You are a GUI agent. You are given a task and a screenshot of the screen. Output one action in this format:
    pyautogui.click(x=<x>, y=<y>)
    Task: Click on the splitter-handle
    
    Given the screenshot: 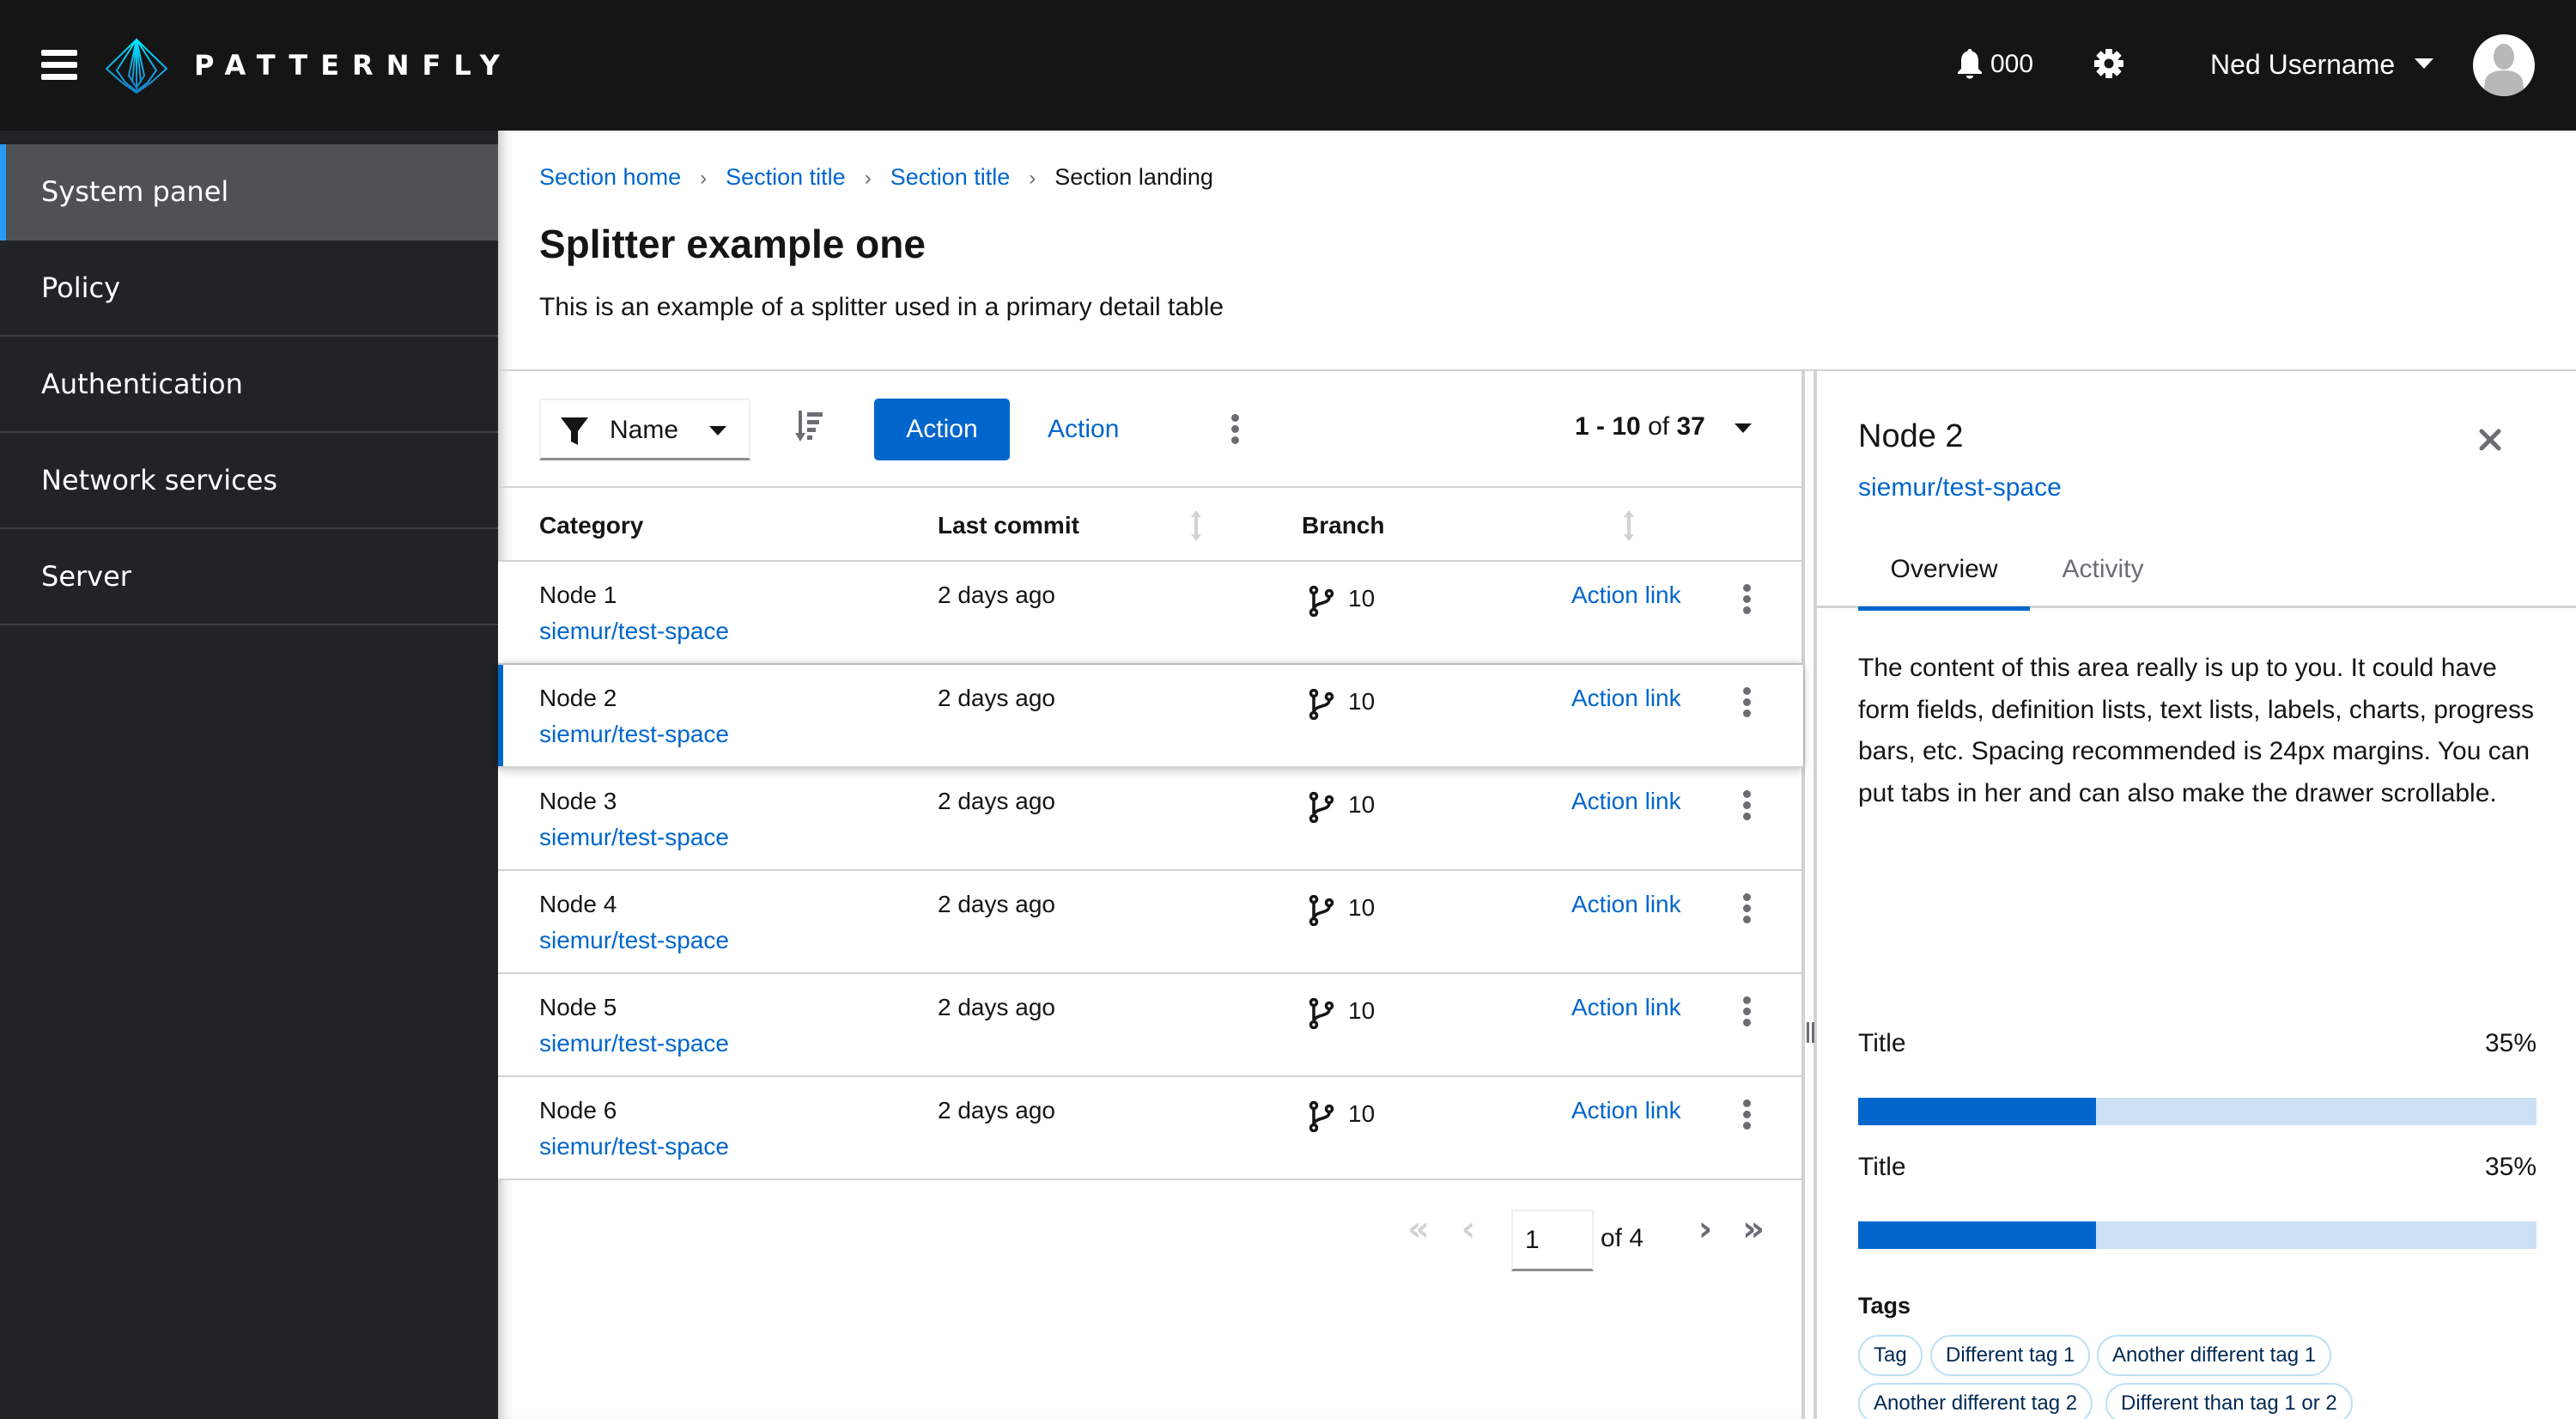 What is the action you would take?
    pyautogui.click(x=1809, y=895)
    